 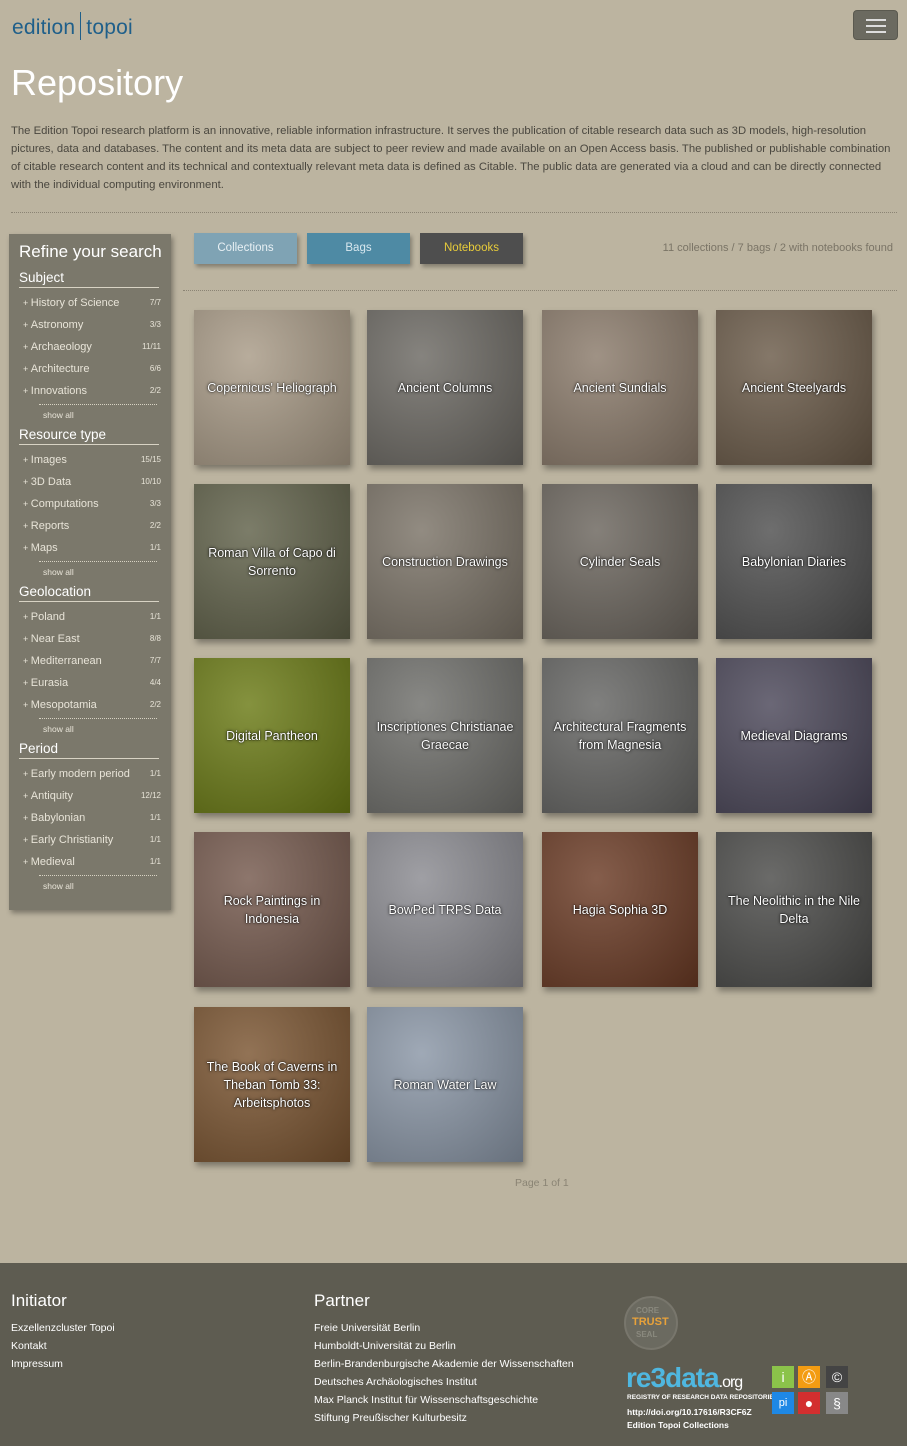 I want to click on pi-icon: pi, so click(x=783, y=1403).